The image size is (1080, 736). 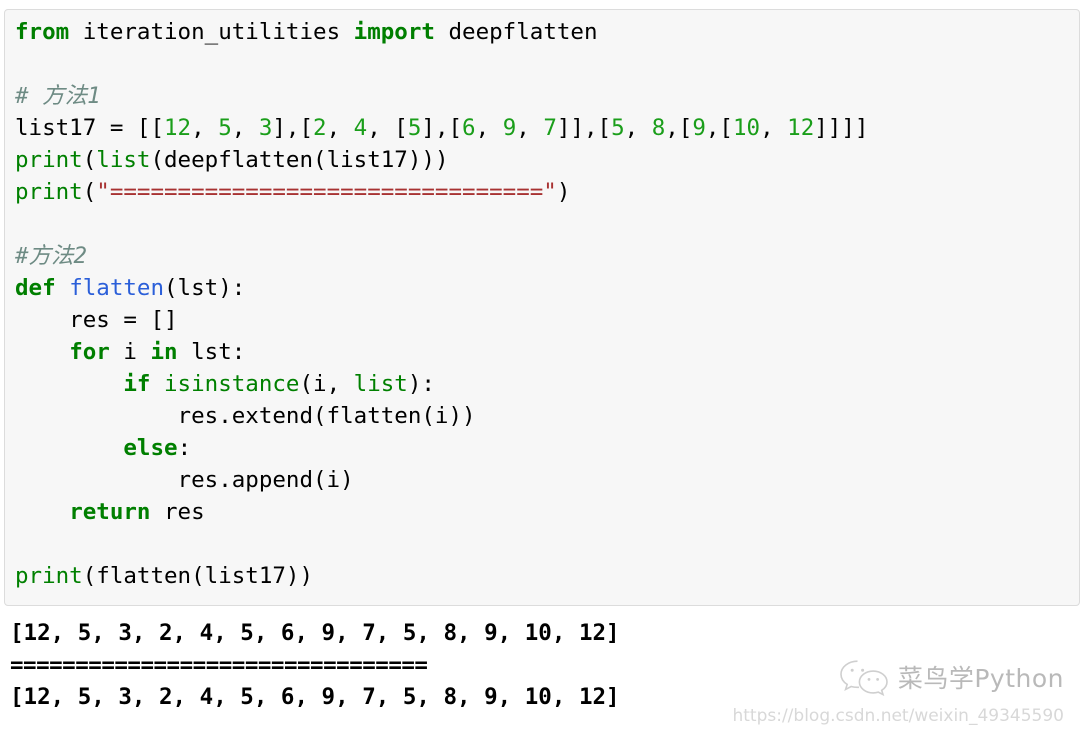 What do you see at coordinates (184, 480) in the screenshot?
I see `code-token: res.append(i)` at bounding box center [184, 480].